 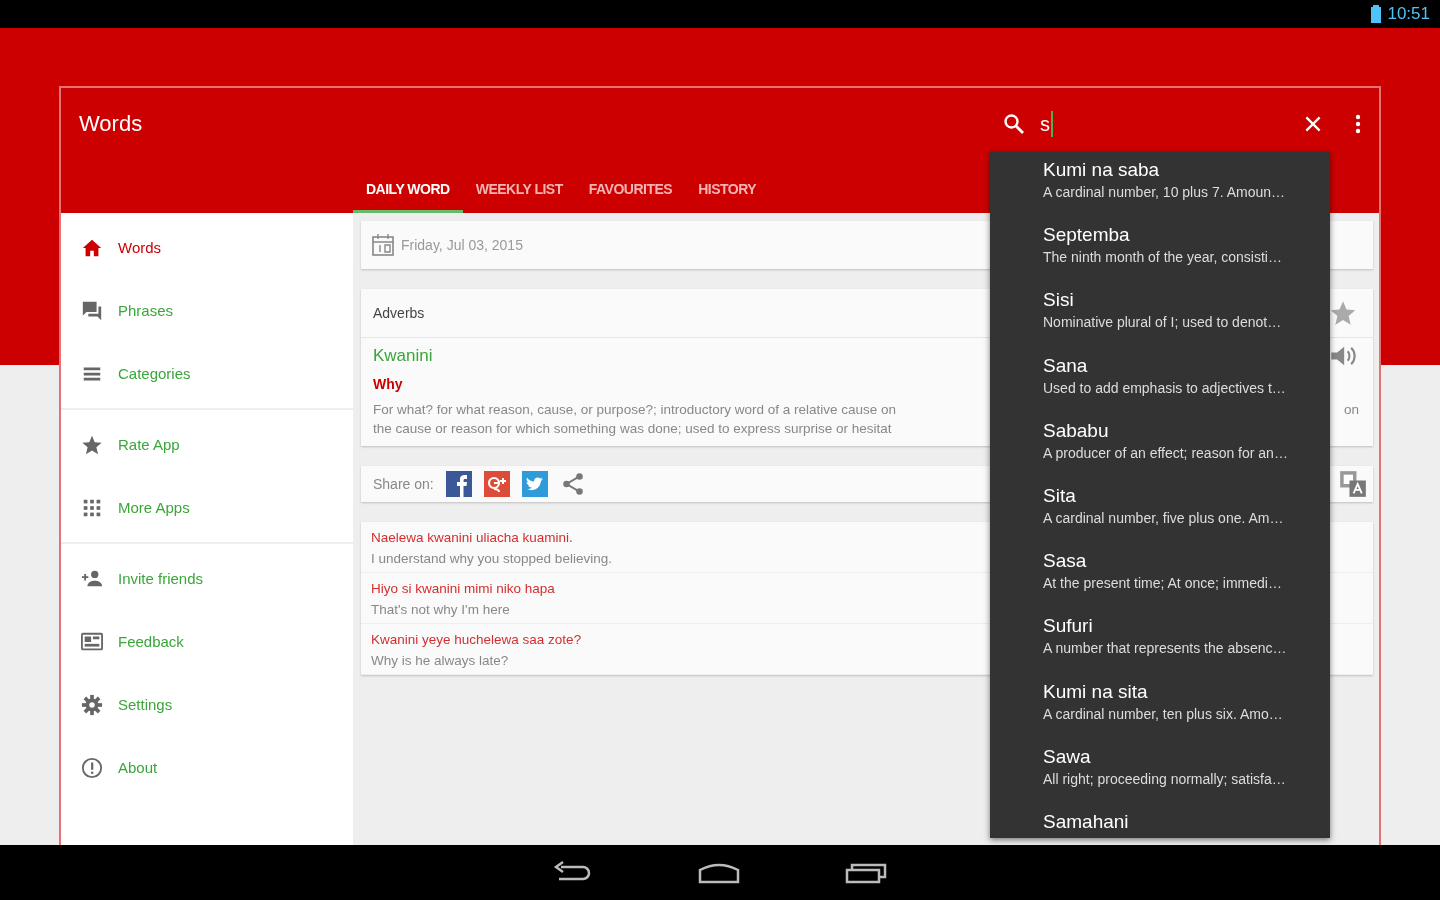 What do you see at coordinates (92, 704) in the screenshot?
I see `settings-icon` at bounding box center [92, 704].